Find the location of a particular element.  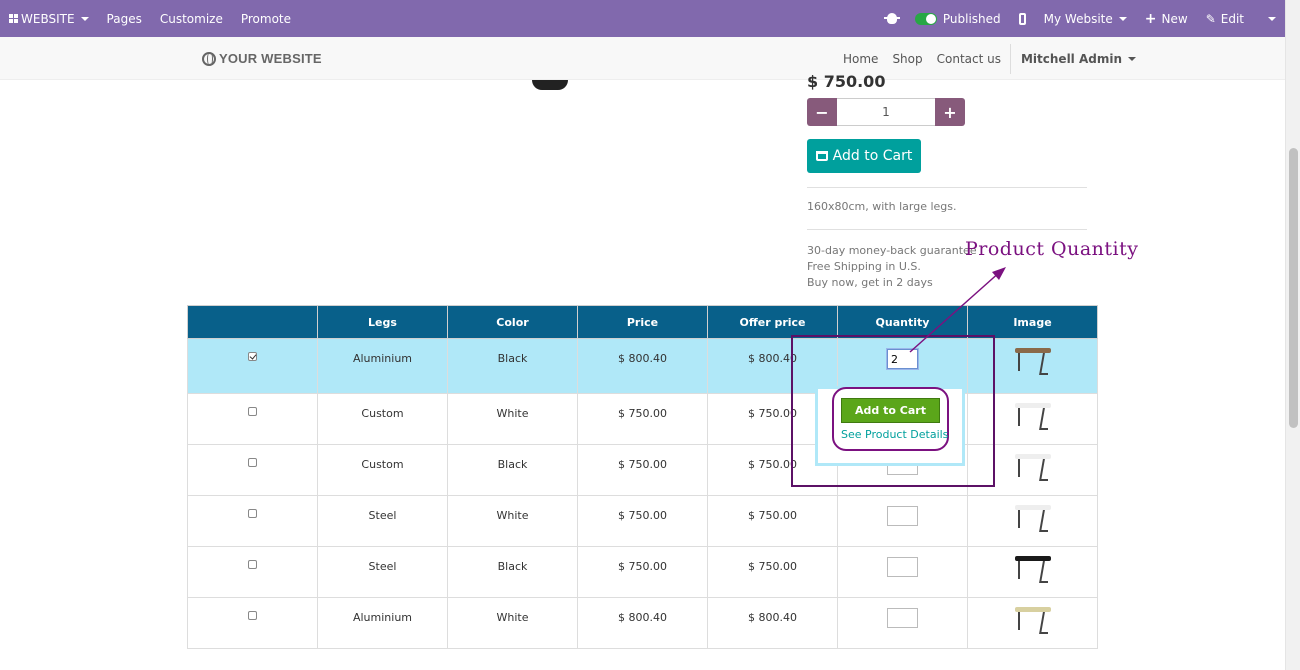

scrollbar-thumb is located at coordinates (1293, 288).